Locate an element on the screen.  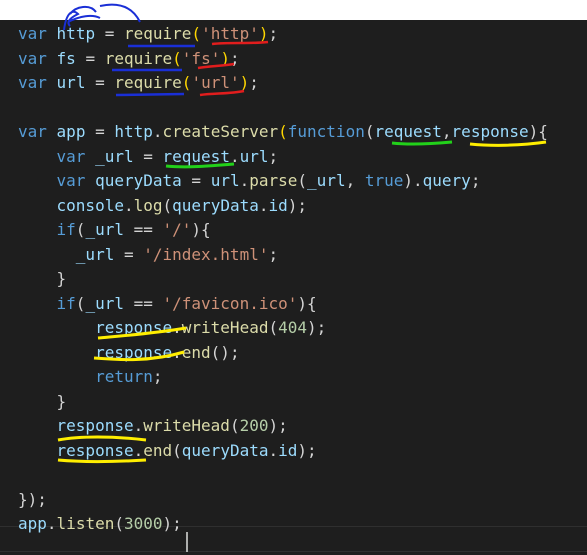
code-line: response.end(); is located at coordinates (129, 353).